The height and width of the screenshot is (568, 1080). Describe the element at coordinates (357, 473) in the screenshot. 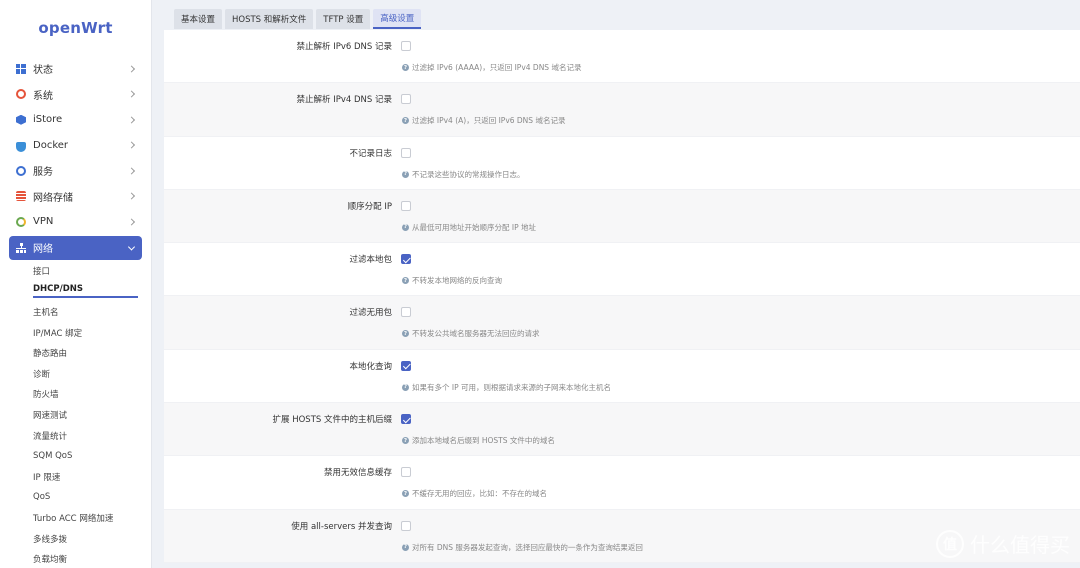

I see `setting-label: 禁用无效信息缓存` at that location.